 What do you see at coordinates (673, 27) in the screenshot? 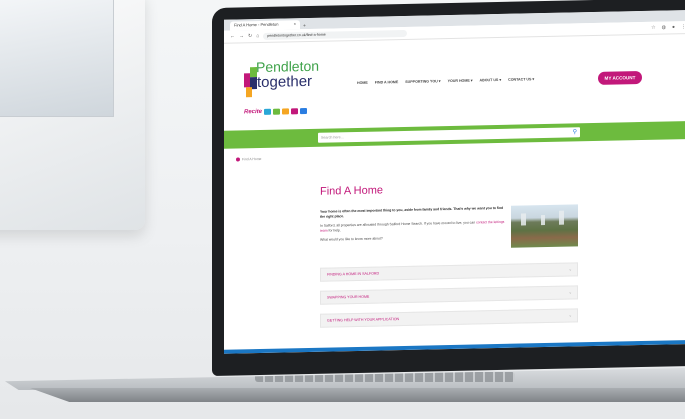
I see `profile-icon: ●` at bounding box center [673, 27].